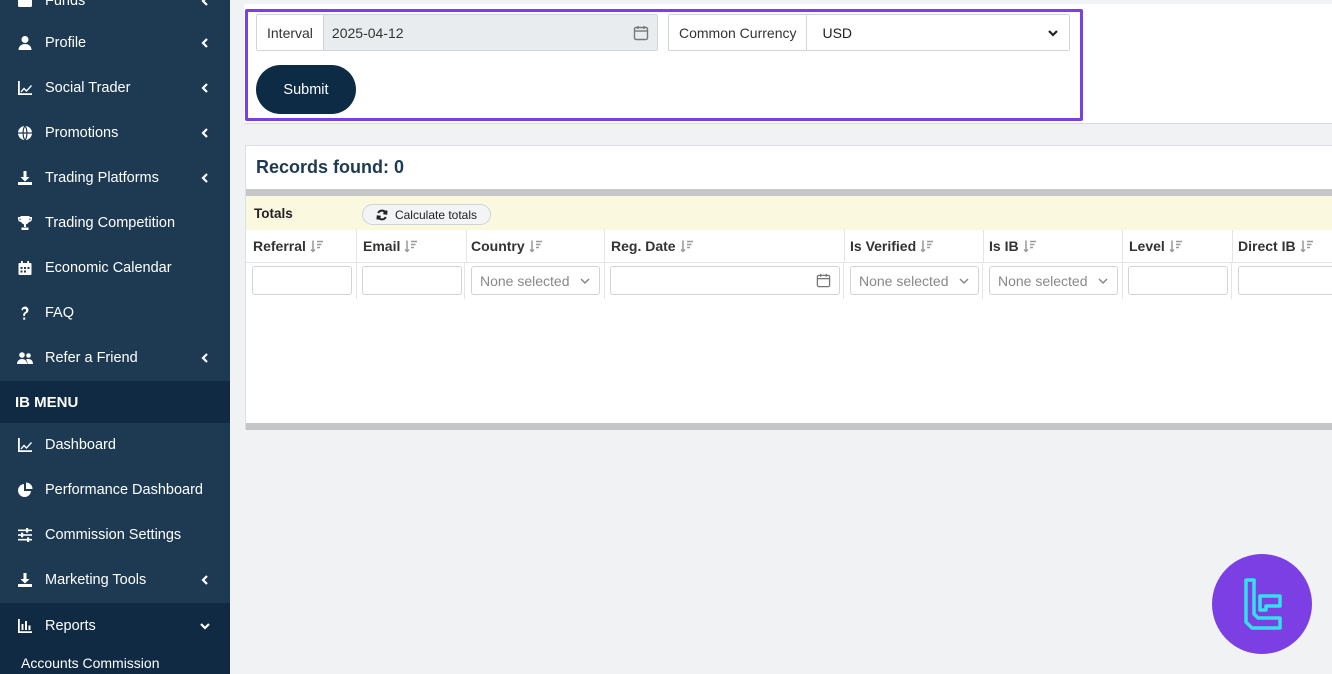 The image size is (1332, 674). I want to click on sidebar-item-trading-competition: Trading Competition, so click(115, 222).